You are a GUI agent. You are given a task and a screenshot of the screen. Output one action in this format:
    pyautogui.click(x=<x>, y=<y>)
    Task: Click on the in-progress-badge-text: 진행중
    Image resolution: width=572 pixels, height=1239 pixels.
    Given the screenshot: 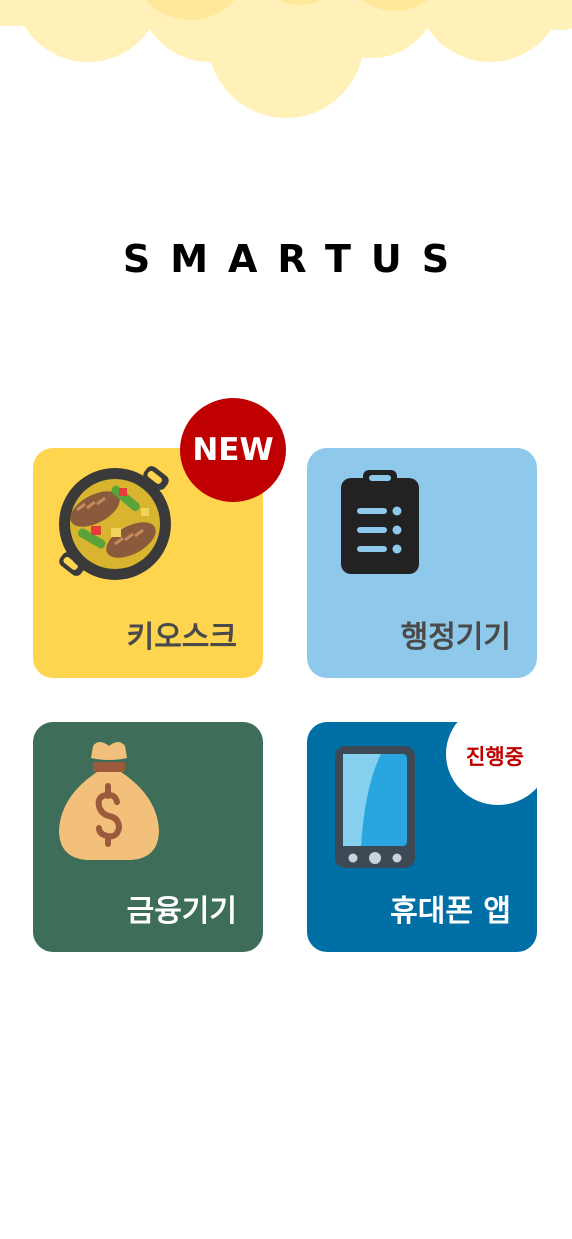 What is the action you would take?
    pyautogui.click(x=495, y=757)
    